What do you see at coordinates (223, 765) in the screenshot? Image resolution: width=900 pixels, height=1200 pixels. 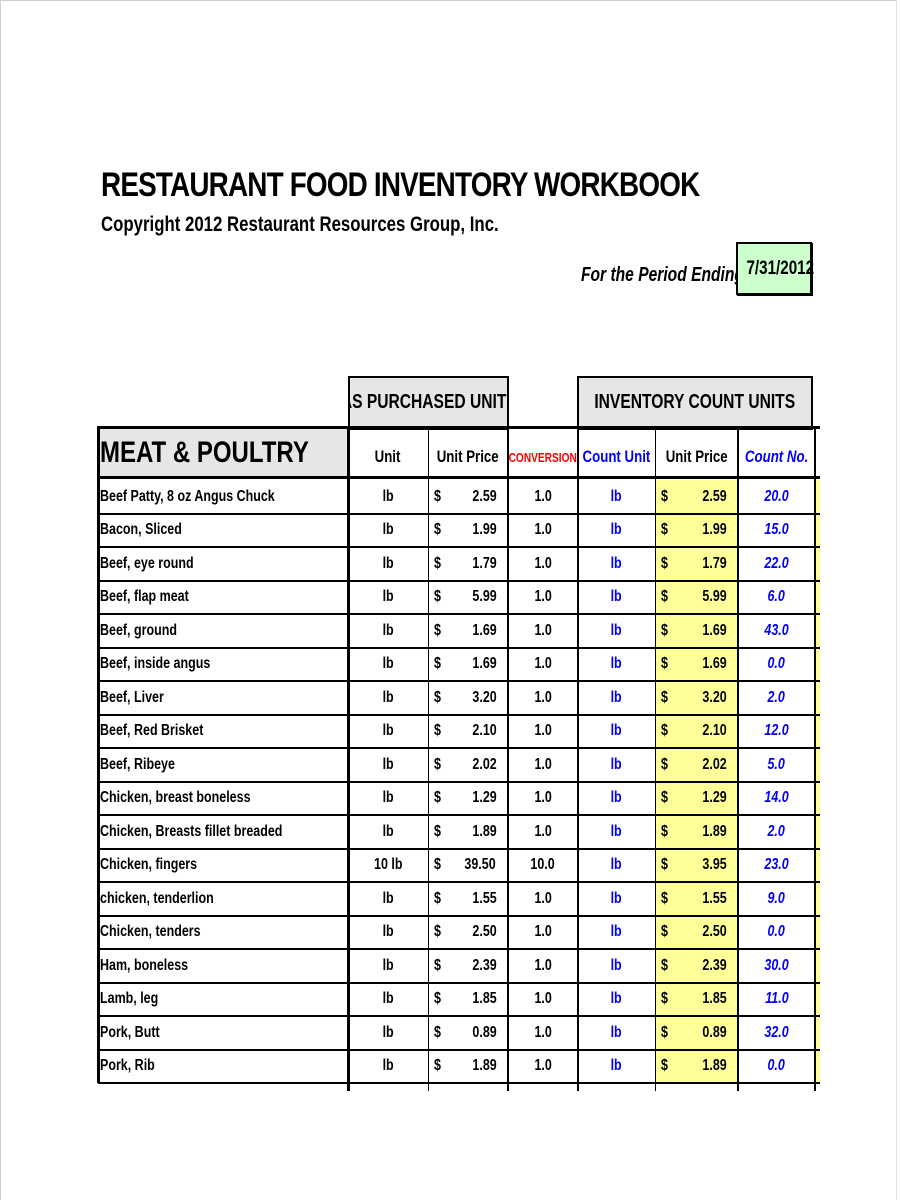 I see `item-name-cell: Beef, Ribeye` at bounding box center [223, 765].